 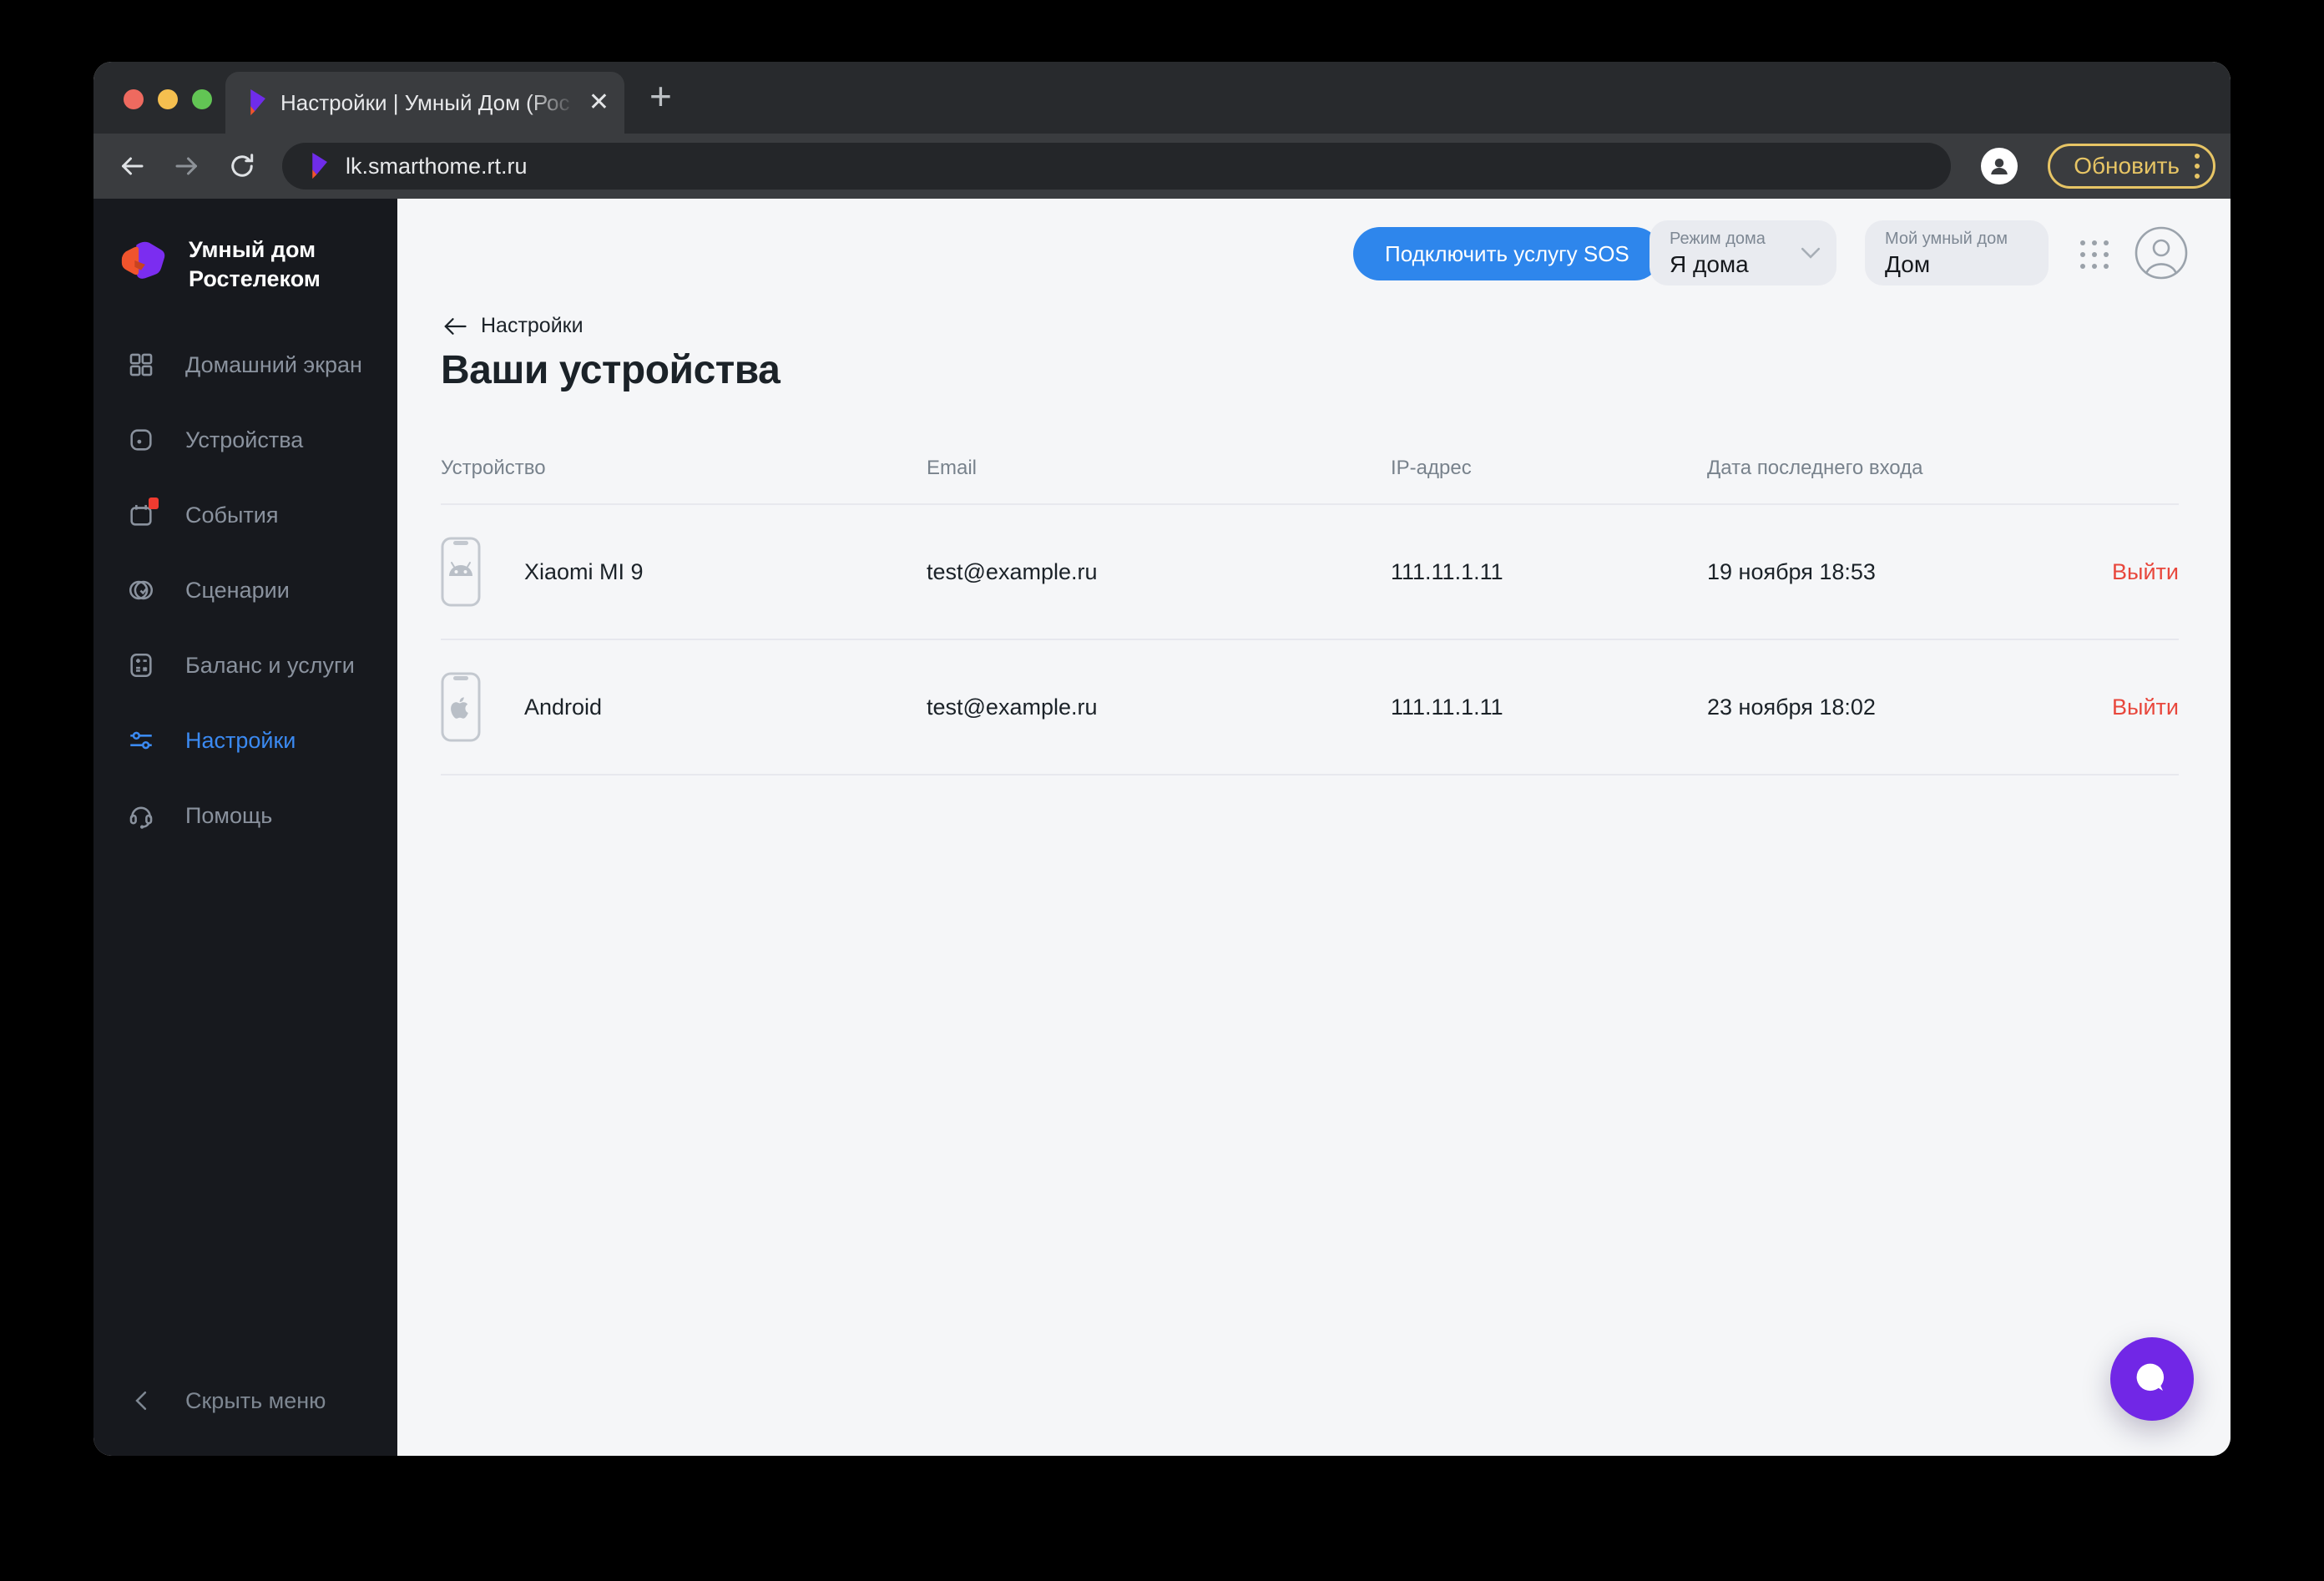 I want to click on apps-grid-icon, so click(x=2094, y=254).